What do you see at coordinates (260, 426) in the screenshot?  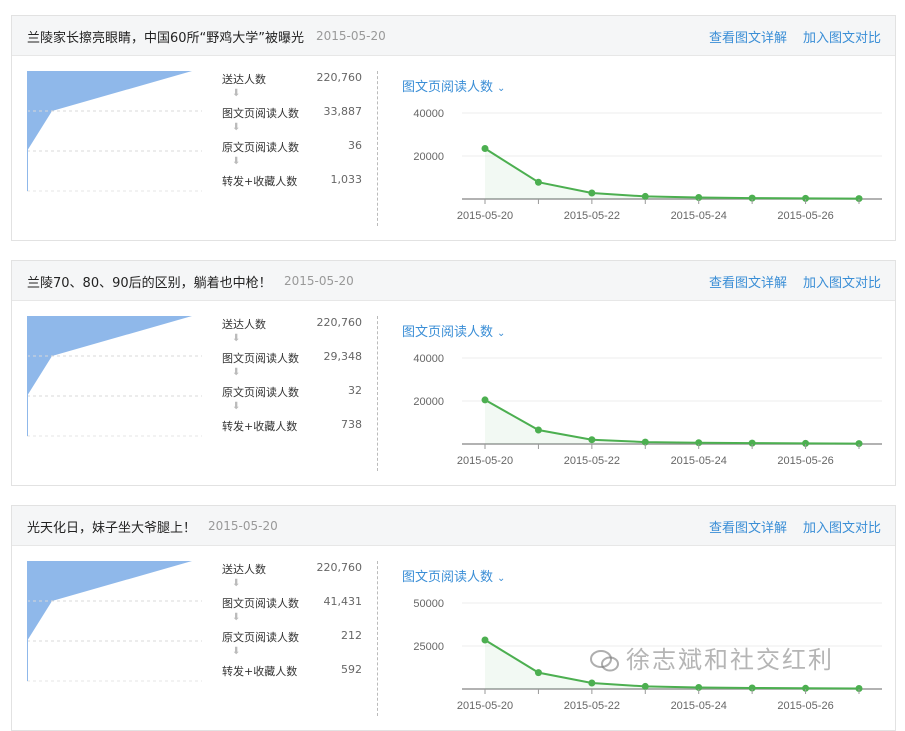 I see `stat-label: 转发+收藏人数` at bounding box center [260, 426].